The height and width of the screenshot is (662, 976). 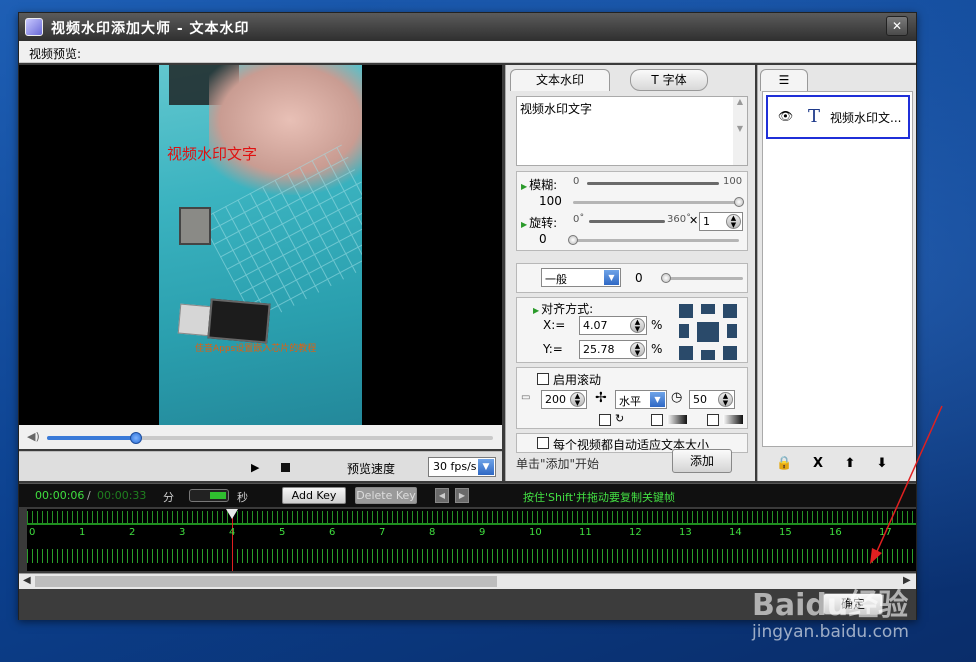 I want to click on text-layer-icon: T, so click(x=814, y=116).